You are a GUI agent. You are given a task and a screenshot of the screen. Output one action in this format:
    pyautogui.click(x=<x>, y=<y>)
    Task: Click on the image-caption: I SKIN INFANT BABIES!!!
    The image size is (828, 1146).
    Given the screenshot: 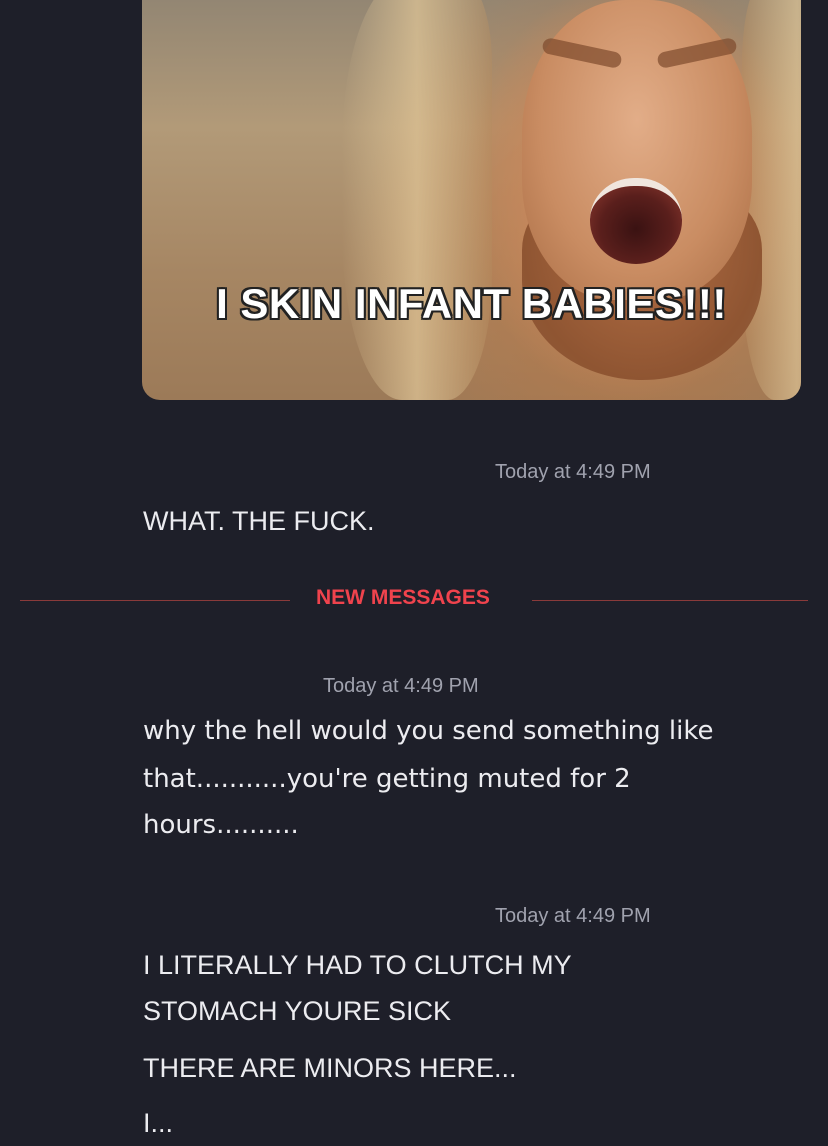 What is the action you would take?
    pyautogui.click(x=471, y=303)
    